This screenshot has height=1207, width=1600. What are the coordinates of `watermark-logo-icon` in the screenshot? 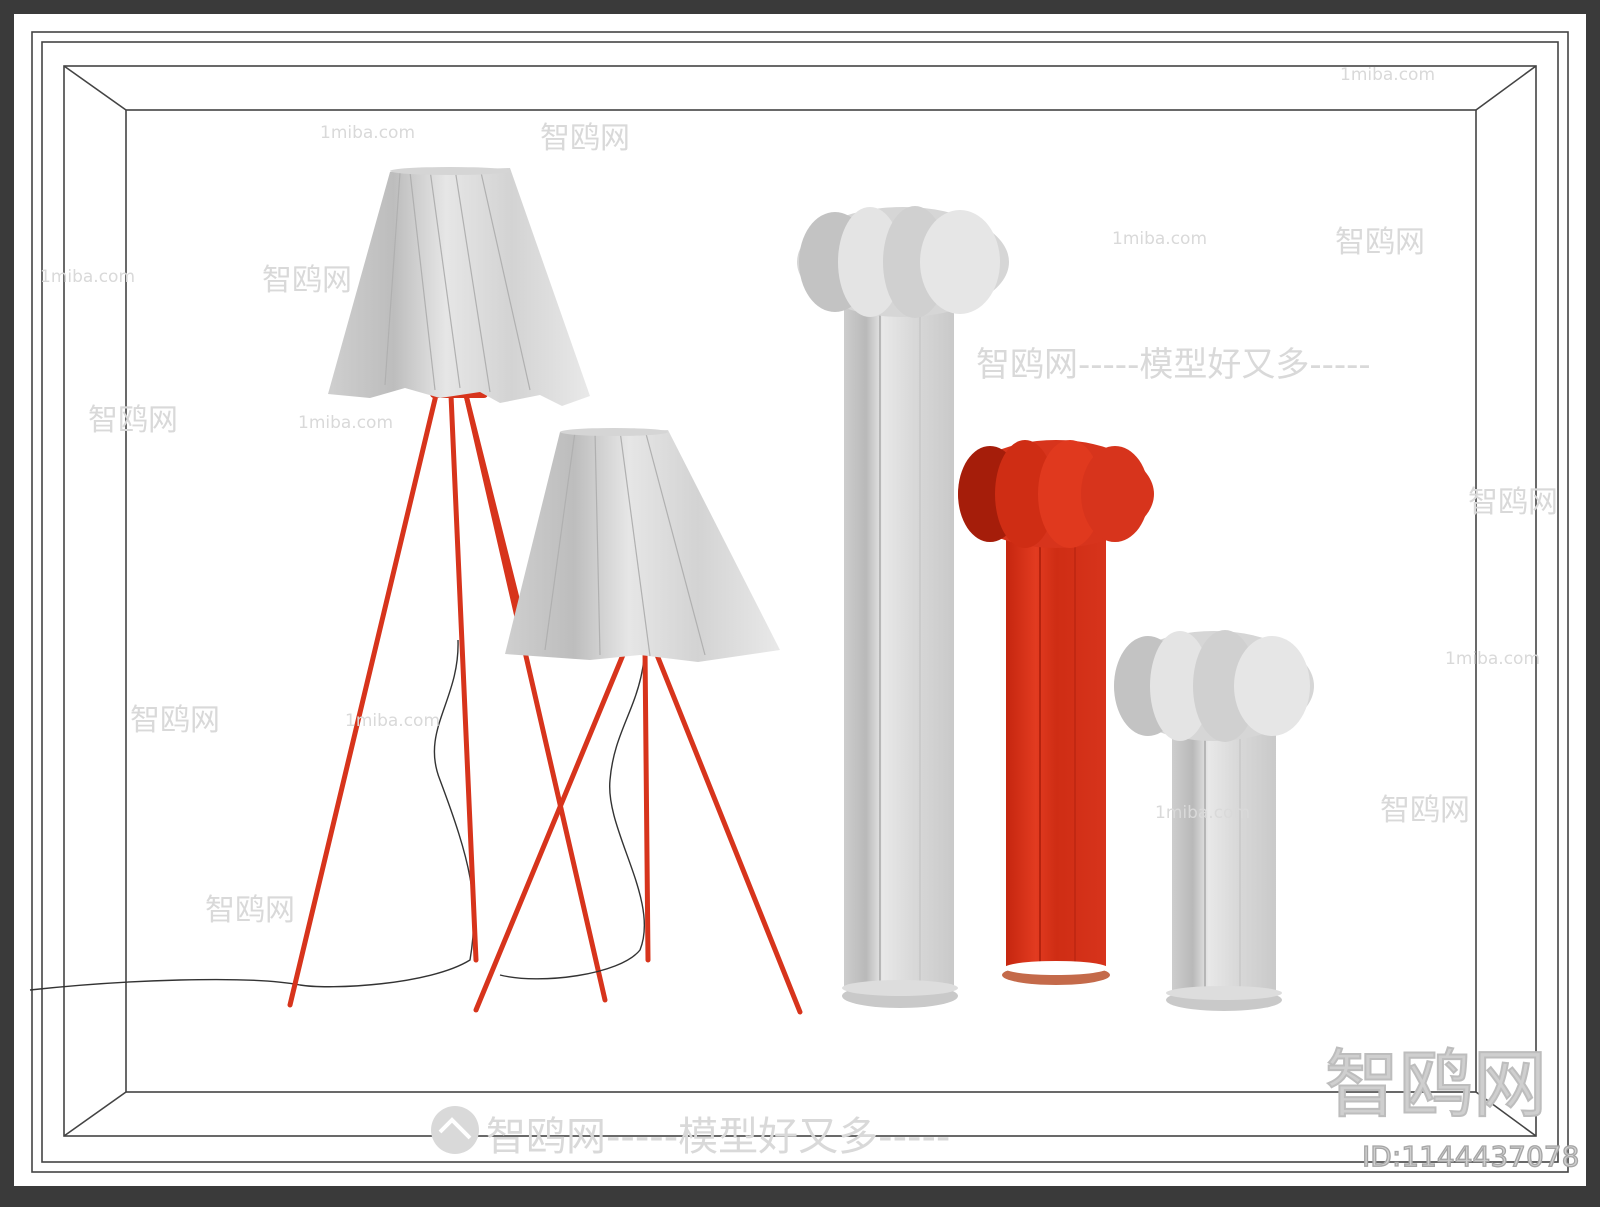 It's located at (455, 1130).